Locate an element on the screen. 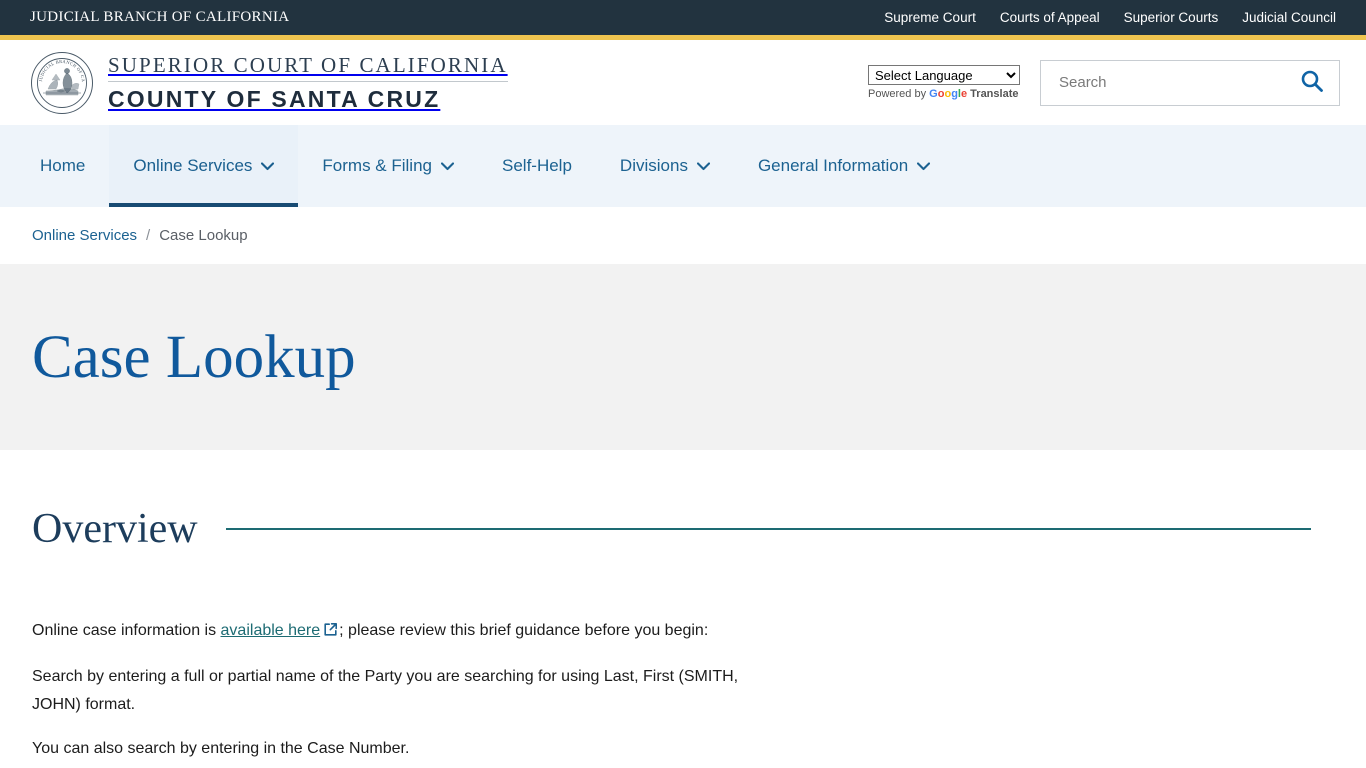  site-search is located at coordinates (1190, 82).